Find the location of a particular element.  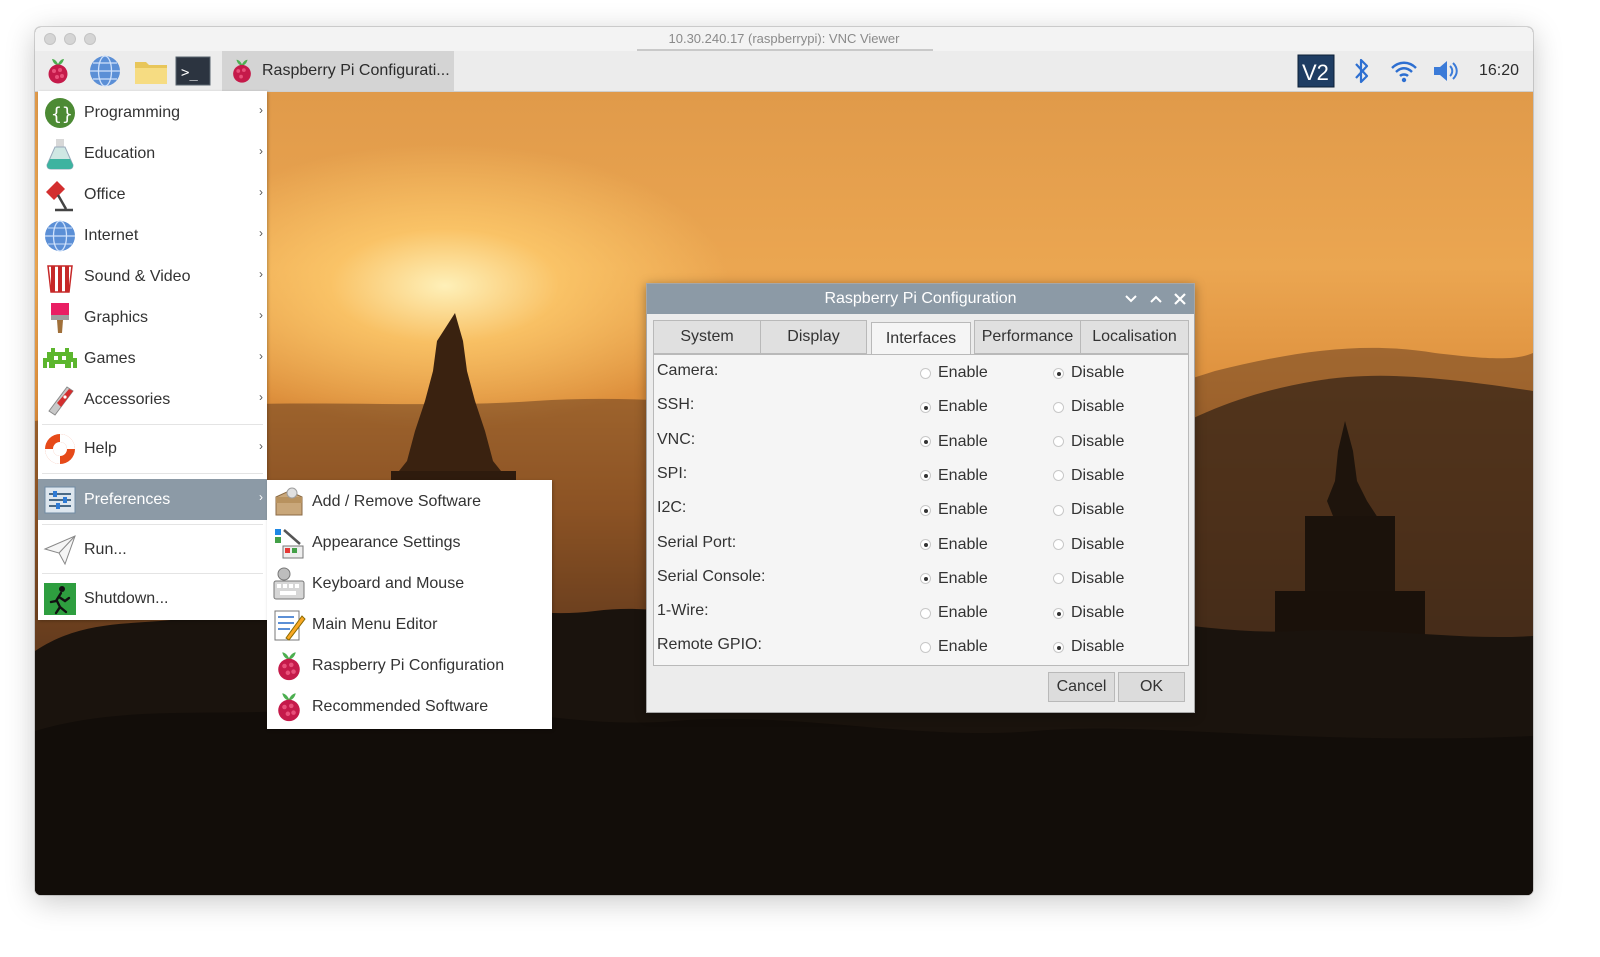

submenu-item-appearance-settings: Appearance Settings is located at coordinates (409, 542).